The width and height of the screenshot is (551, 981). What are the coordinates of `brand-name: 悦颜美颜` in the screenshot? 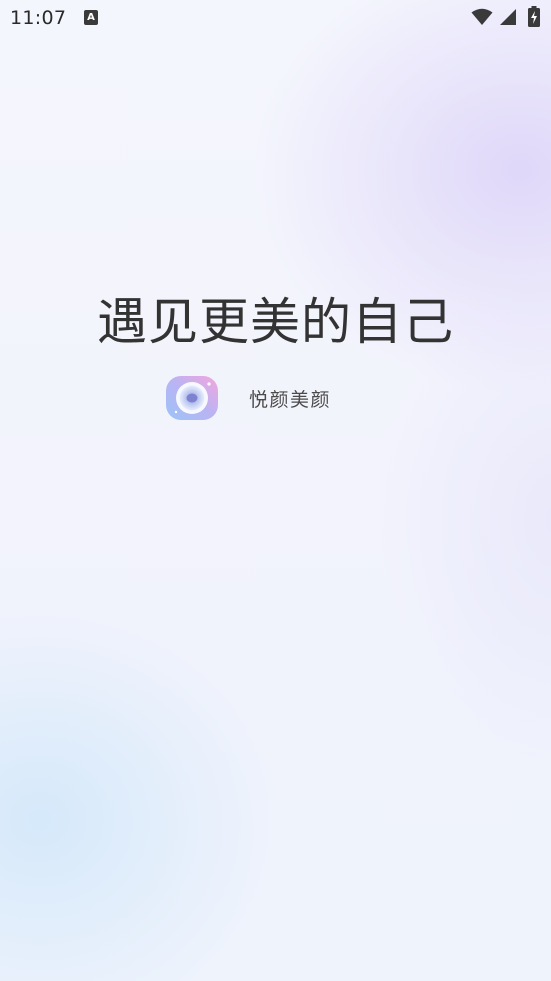 It's located at (290, 400).